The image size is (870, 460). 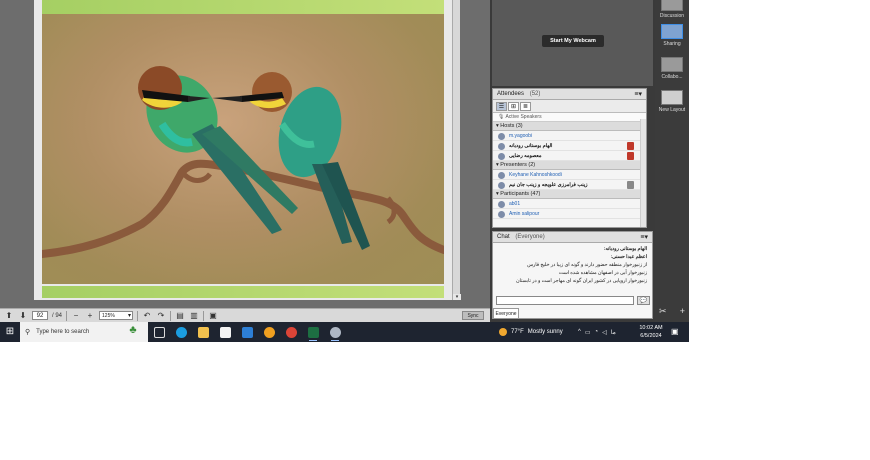 I want to click on hosts-group-header: ▾ Hosts (3), so click(x=569, y=126).